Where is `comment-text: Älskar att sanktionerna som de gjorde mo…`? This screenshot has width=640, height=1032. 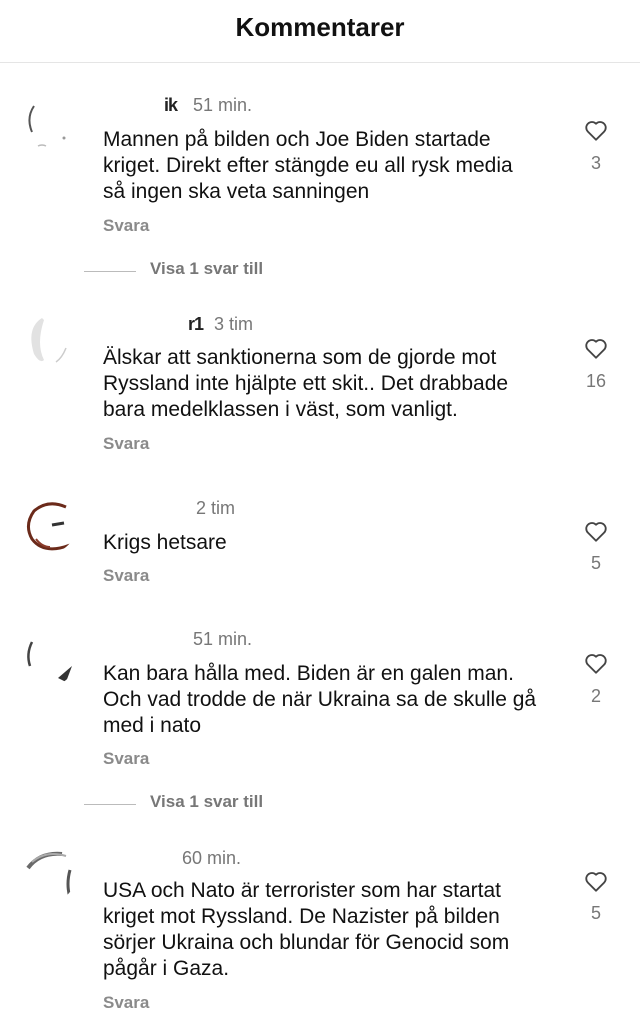
comment-text: Älskar att sanktionerna som de gjorde mo… is located at coordinates (306, 383).